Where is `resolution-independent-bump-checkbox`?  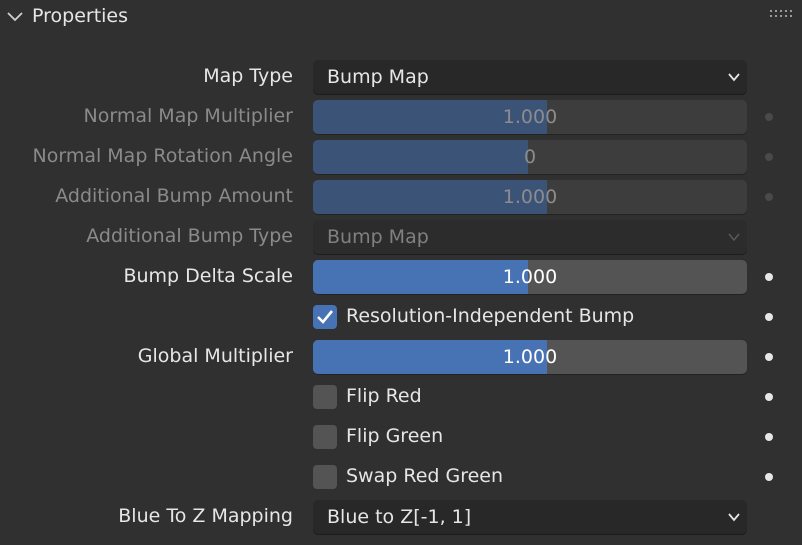 resolution-independent-bump-checkbox is located at coordinates (325, 317).